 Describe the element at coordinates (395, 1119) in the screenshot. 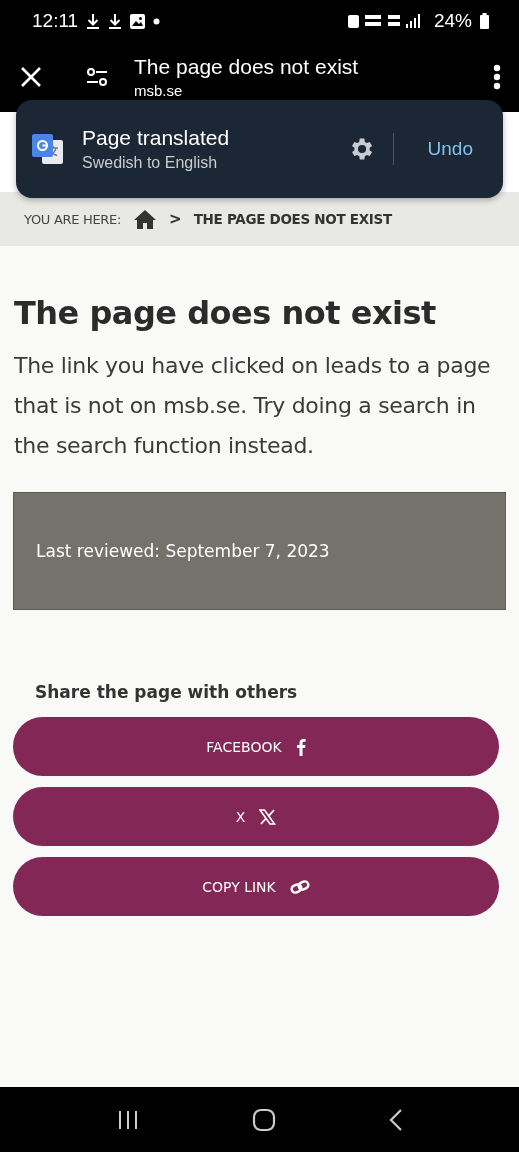

I see `back-icon` at that location.